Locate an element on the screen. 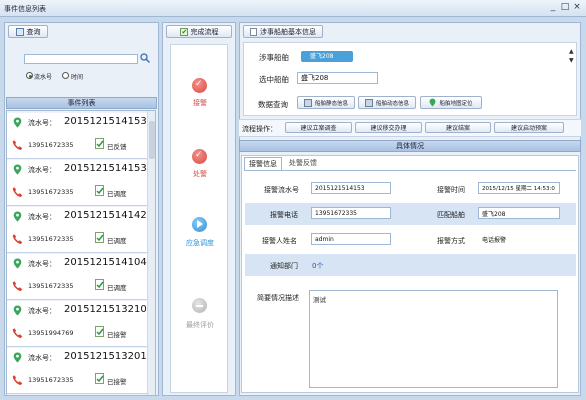  flow-steps: ✓ 接警 ✓ 处警 应急调度 最终评价 is located at coordinates (199, 218).